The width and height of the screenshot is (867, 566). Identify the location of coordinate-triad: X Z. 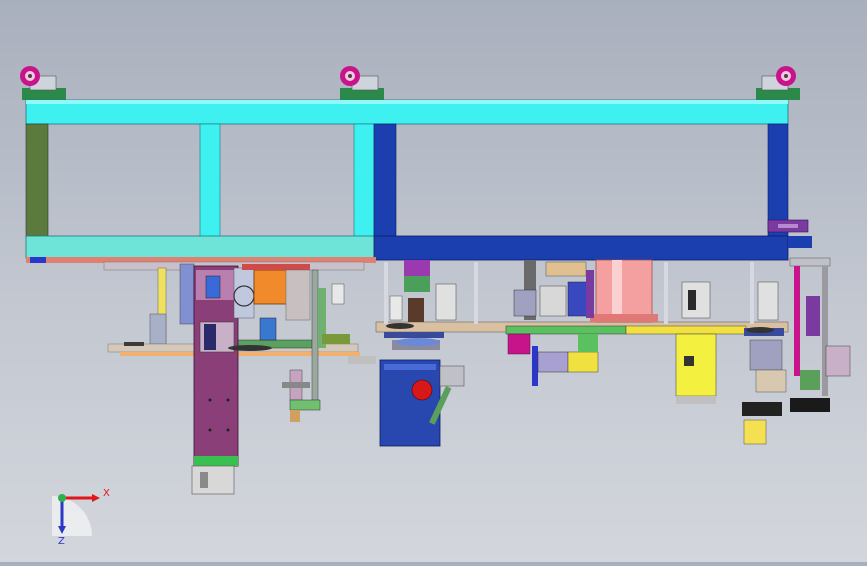
(81, 517).